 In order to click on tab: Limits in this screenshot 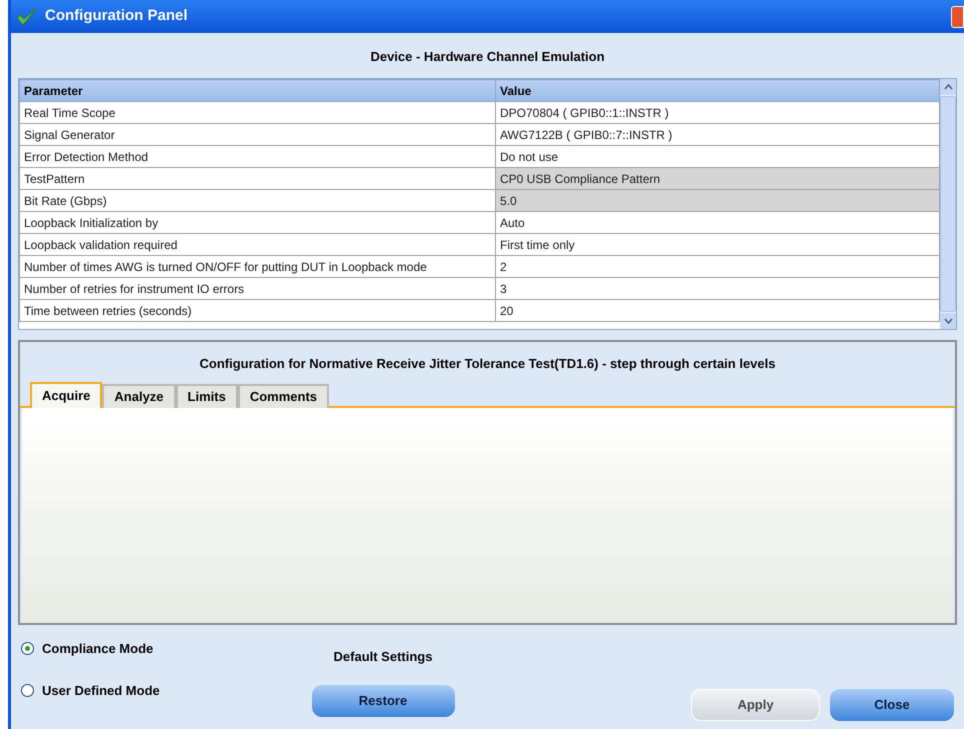, I will do `click(207, 396)`.